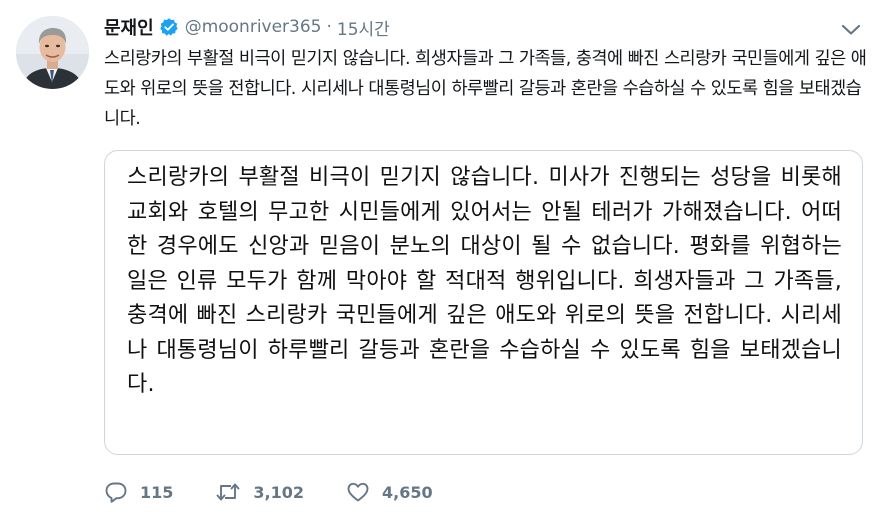 The height and width of the screenshot is (519, 880). I want to click on like-button: 4,650, so click(389, 492).